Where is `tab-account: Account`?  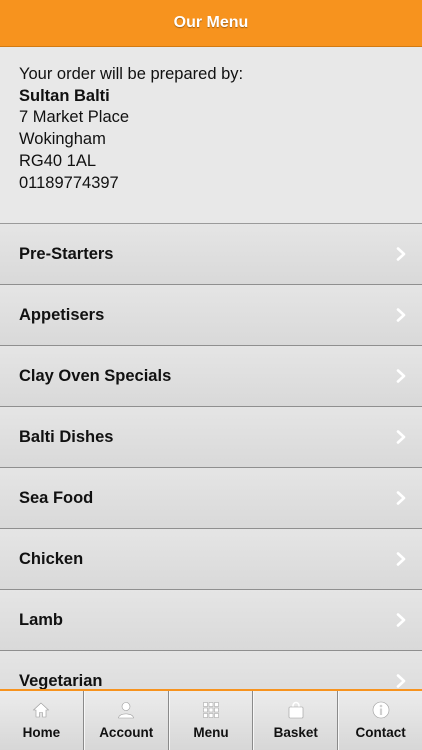 tab-account: Account is located at coordinates (126, 720).